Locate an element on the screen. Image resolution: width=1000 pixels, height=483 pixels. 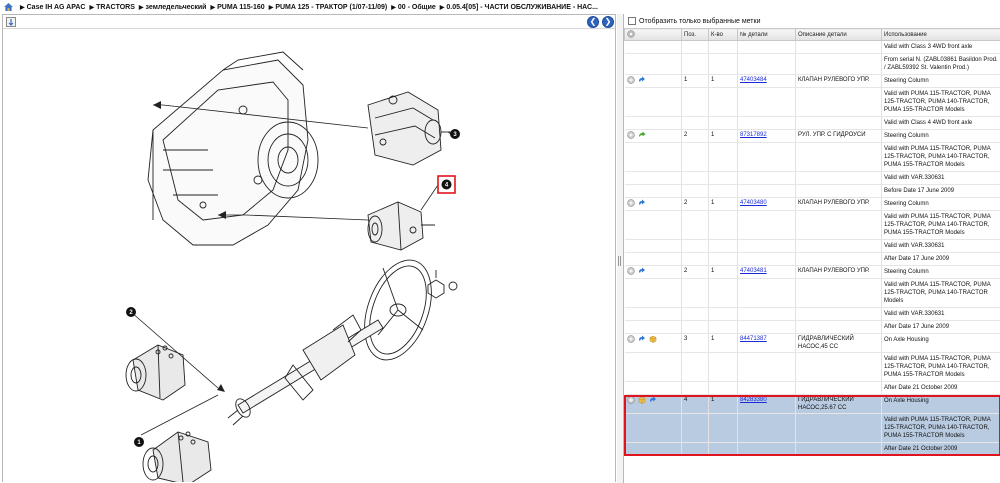
cell-usage: Steering Column is located at coordinates (940, 81).